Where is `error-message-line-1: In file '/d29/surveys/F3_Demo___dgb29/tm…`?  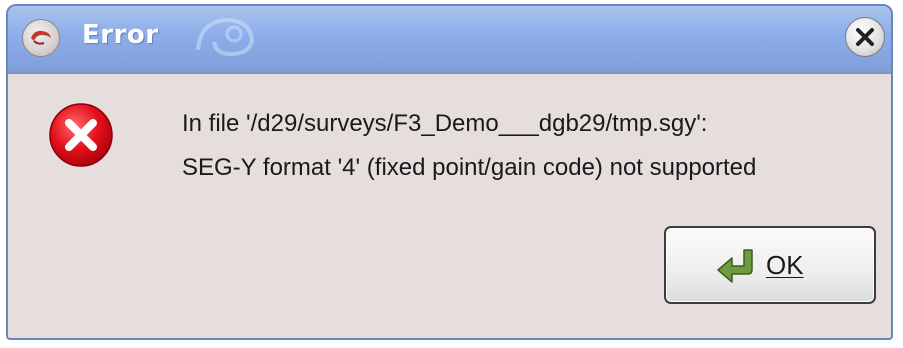
error-message-line-1: In file '/d29/surveys/F3_Demo___dgb29/tm… is located at coordinates (445, 123).